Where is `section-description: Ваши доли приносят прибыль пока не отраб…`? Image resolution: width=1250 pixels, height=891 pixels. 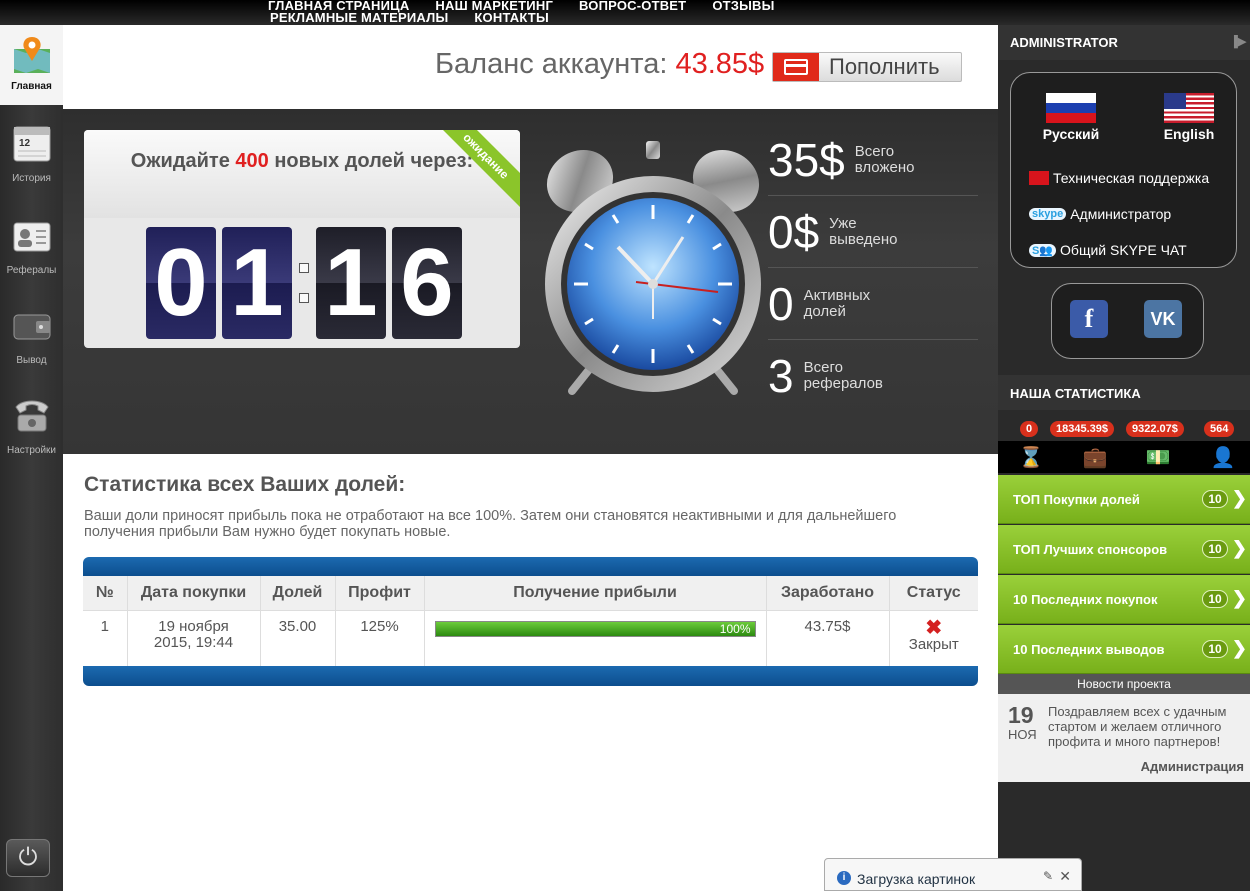
section-description: Ваши доли приносят прибыль пока не отраб… is located at coordinates (490, 524).